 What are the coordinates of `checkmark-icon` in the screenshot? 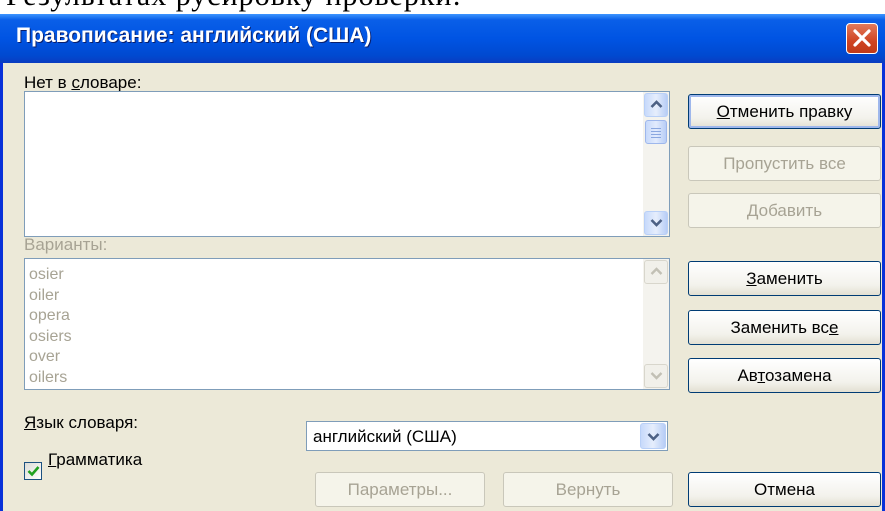 It's located at (33, 471).